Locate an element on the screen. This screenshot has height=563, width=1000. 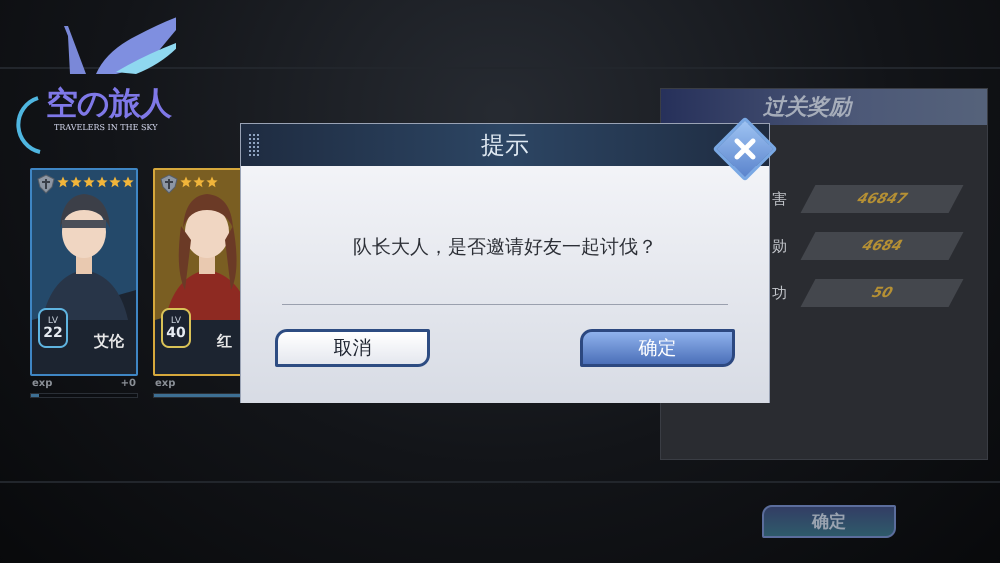
reward-value: 50 is located at coordinates (882, 293).